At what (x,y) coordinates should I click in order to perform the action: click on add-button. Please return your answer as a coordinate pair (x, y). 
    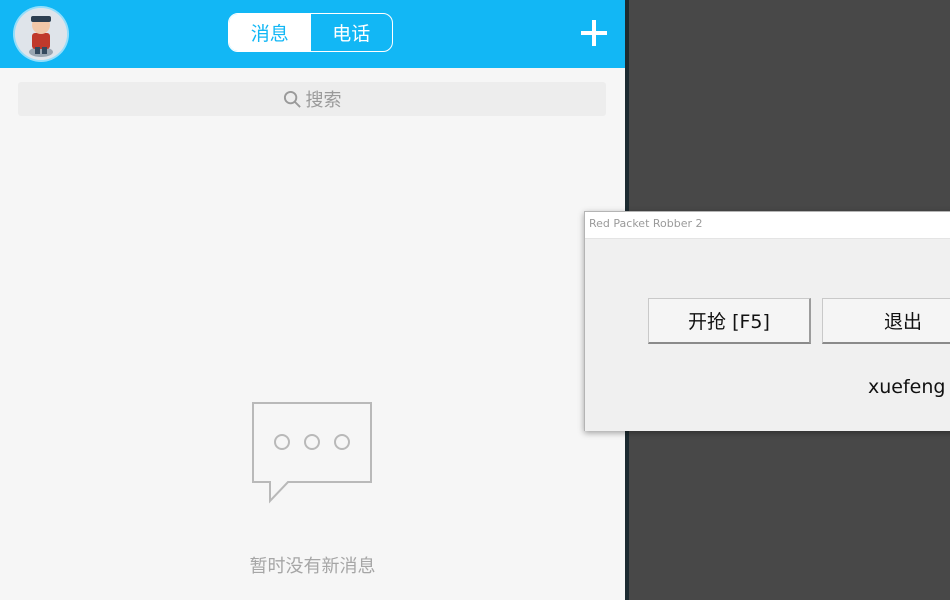
    Looking at the image, I should click on (594, 33).